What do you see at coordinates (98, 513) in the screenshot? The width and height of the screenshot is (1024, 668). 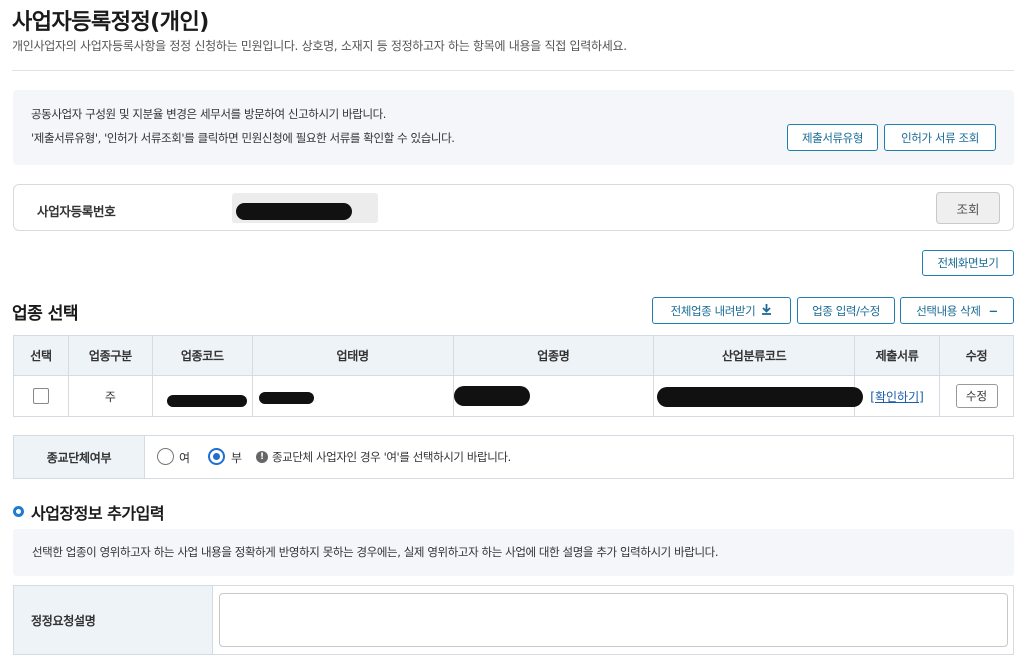 I see `additional-section-title: 사업장정보 추가입력` at bounding box center [98, 513].